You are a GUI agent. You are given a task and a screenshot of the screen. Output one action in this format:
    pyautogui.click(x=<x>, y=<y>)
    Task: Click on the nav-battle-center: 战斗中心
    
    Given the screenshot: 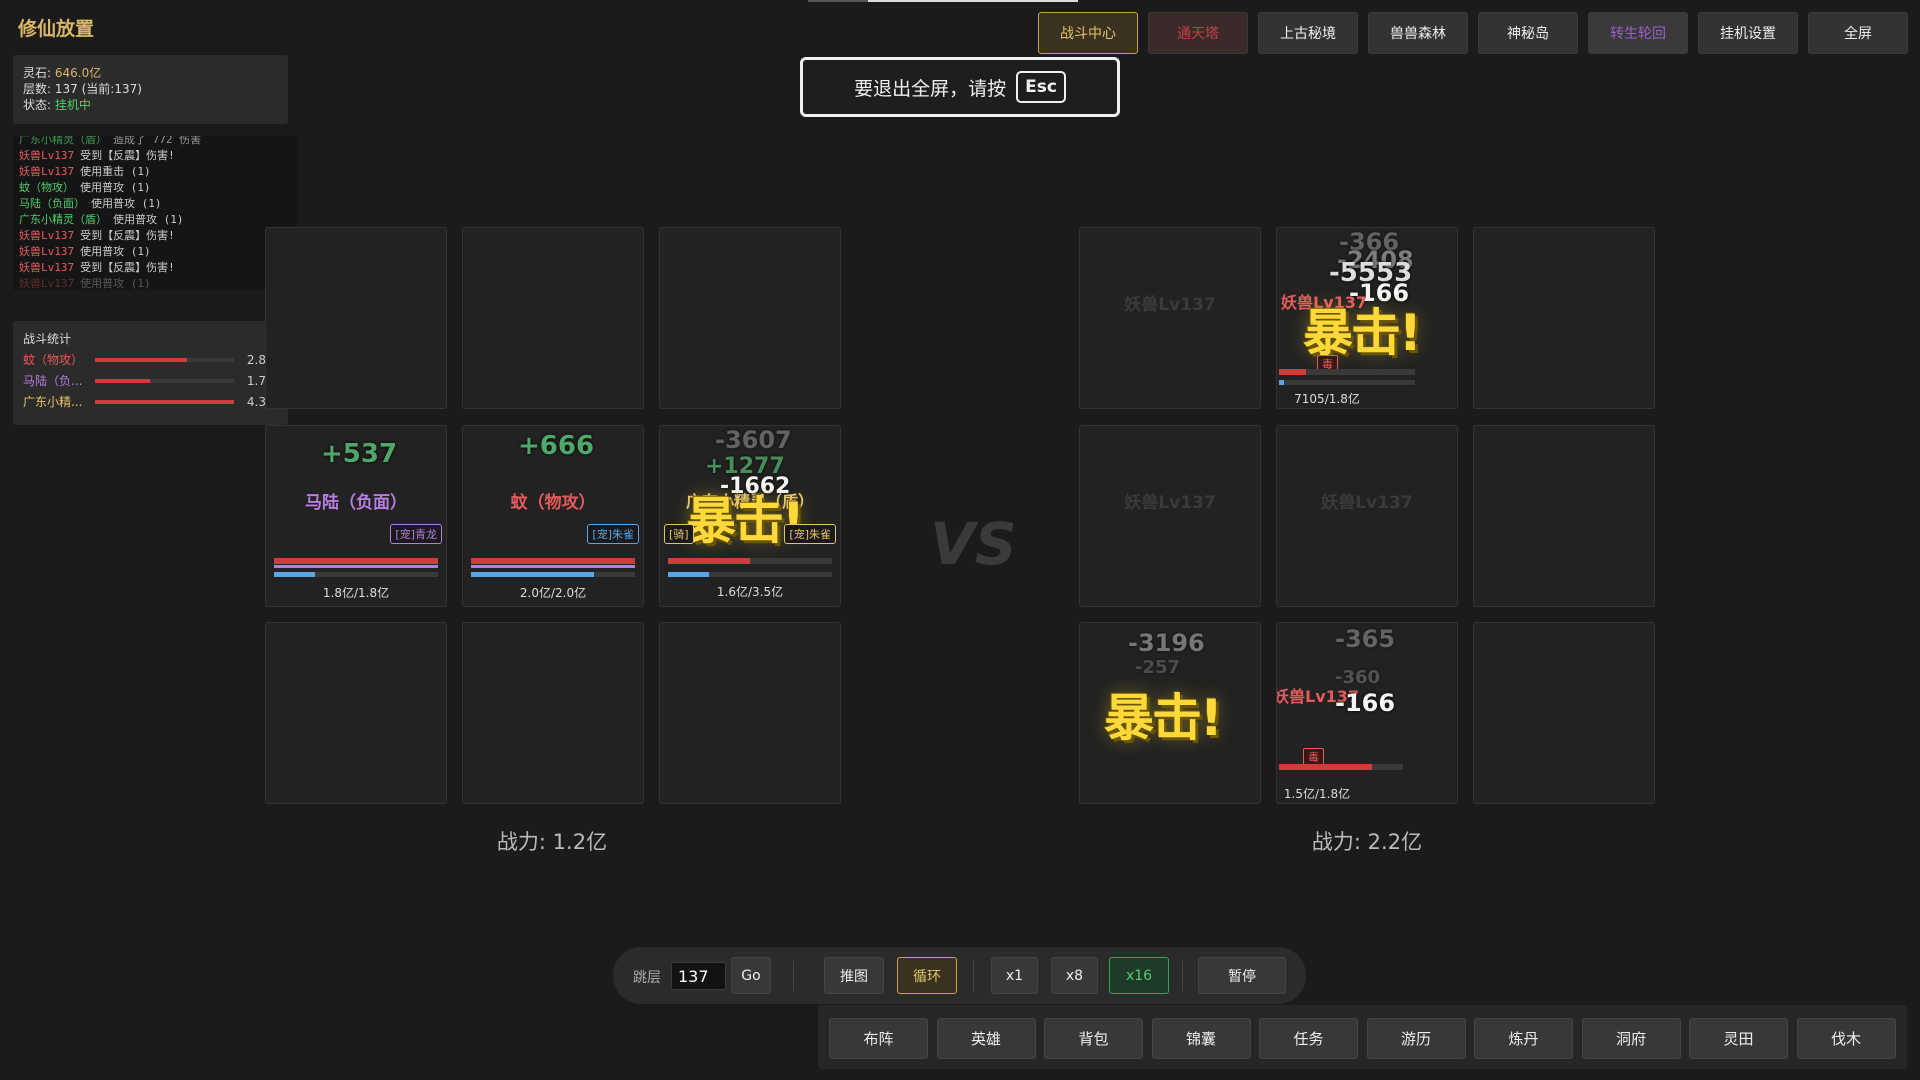 What is the action you would take?
    pyautogui.click(x=1088, y=33)
    